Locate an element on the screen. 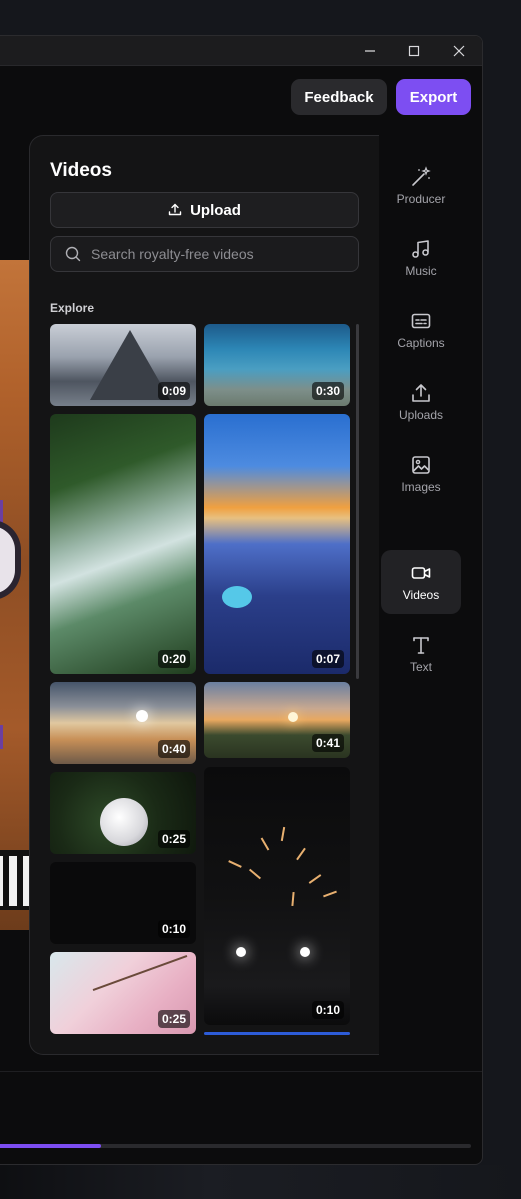 Image resolution: width=521 pixels, height=1199 pixels. explore-section-label: Explore is located at coordinates (72, 308).